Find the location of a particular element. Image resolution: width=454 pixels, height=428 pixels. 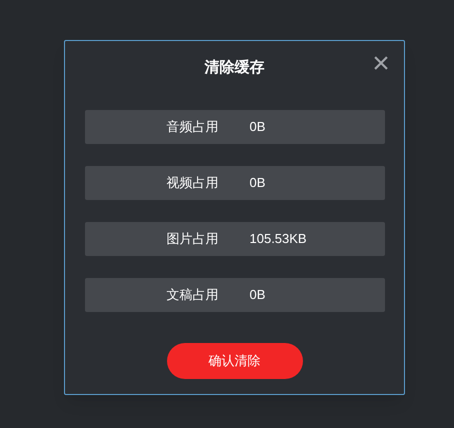

usage-label: 音频占用 is located at coordinates (192, 127).